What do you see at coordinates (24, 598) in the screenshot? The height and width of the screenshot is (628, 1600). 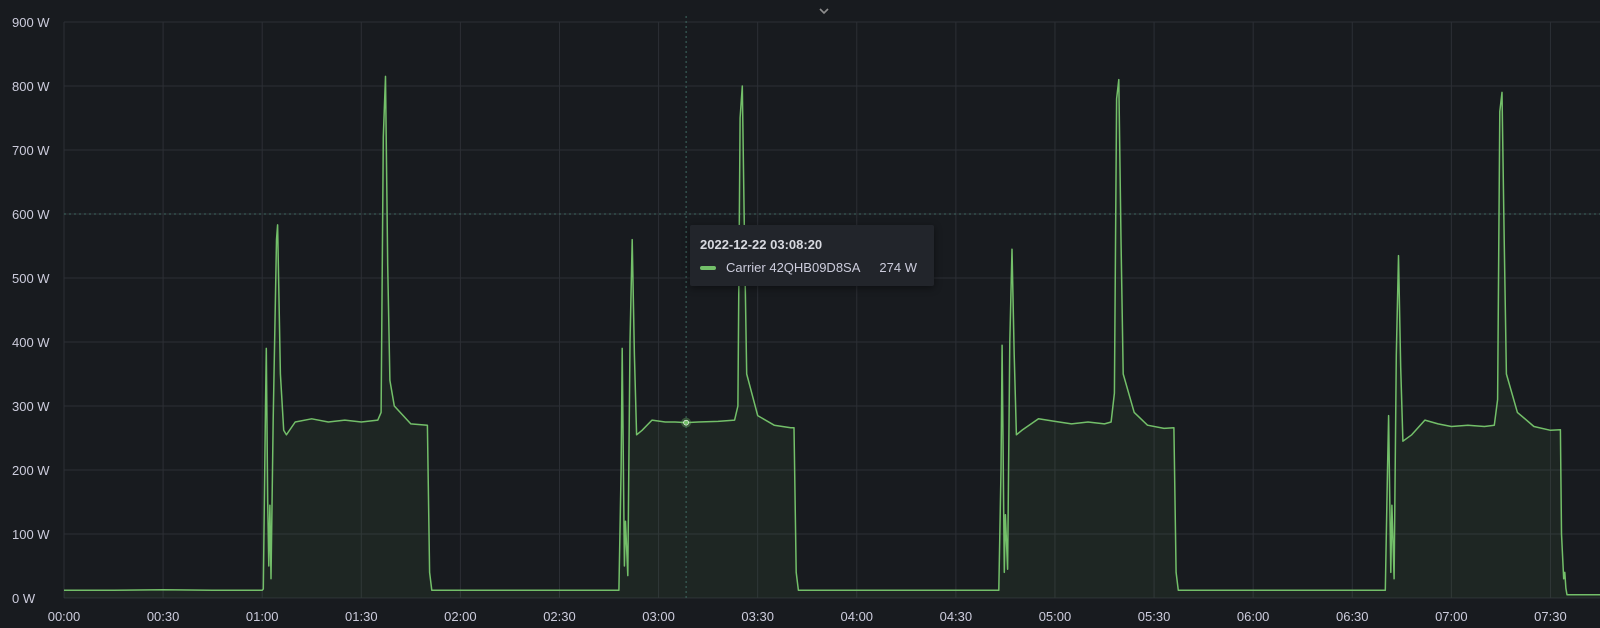 I see `y-tick-label: 0 W` at bounding box center [24, 598].